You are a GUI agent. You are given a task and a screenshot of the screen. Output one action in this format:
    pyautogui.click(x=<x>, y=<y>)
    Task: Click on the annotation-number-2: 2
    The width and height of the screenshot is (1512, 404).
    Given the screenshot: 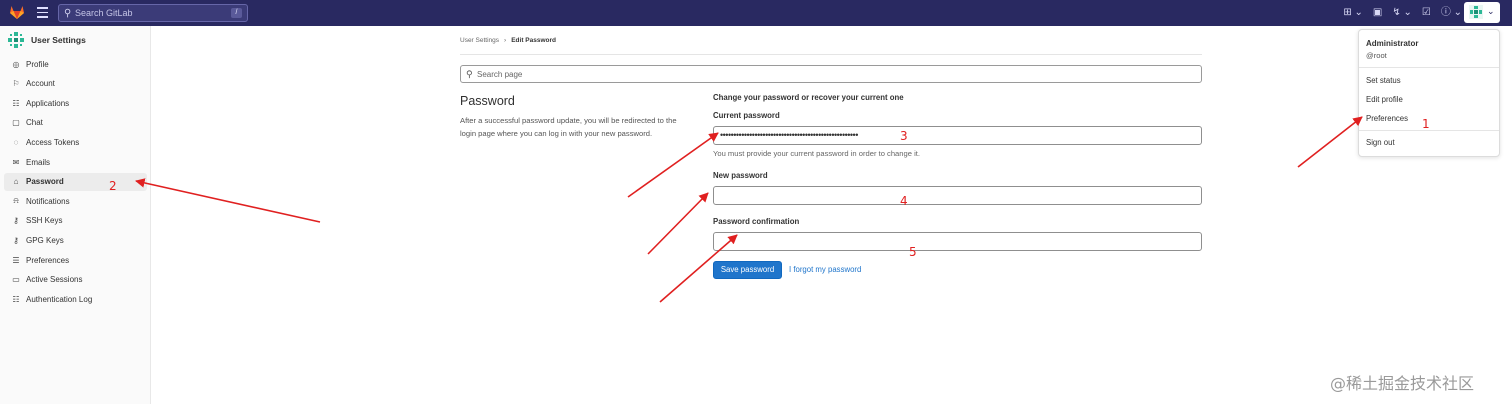 What is the action you would take?
    pyautogui.click(x=113, y=186)
    